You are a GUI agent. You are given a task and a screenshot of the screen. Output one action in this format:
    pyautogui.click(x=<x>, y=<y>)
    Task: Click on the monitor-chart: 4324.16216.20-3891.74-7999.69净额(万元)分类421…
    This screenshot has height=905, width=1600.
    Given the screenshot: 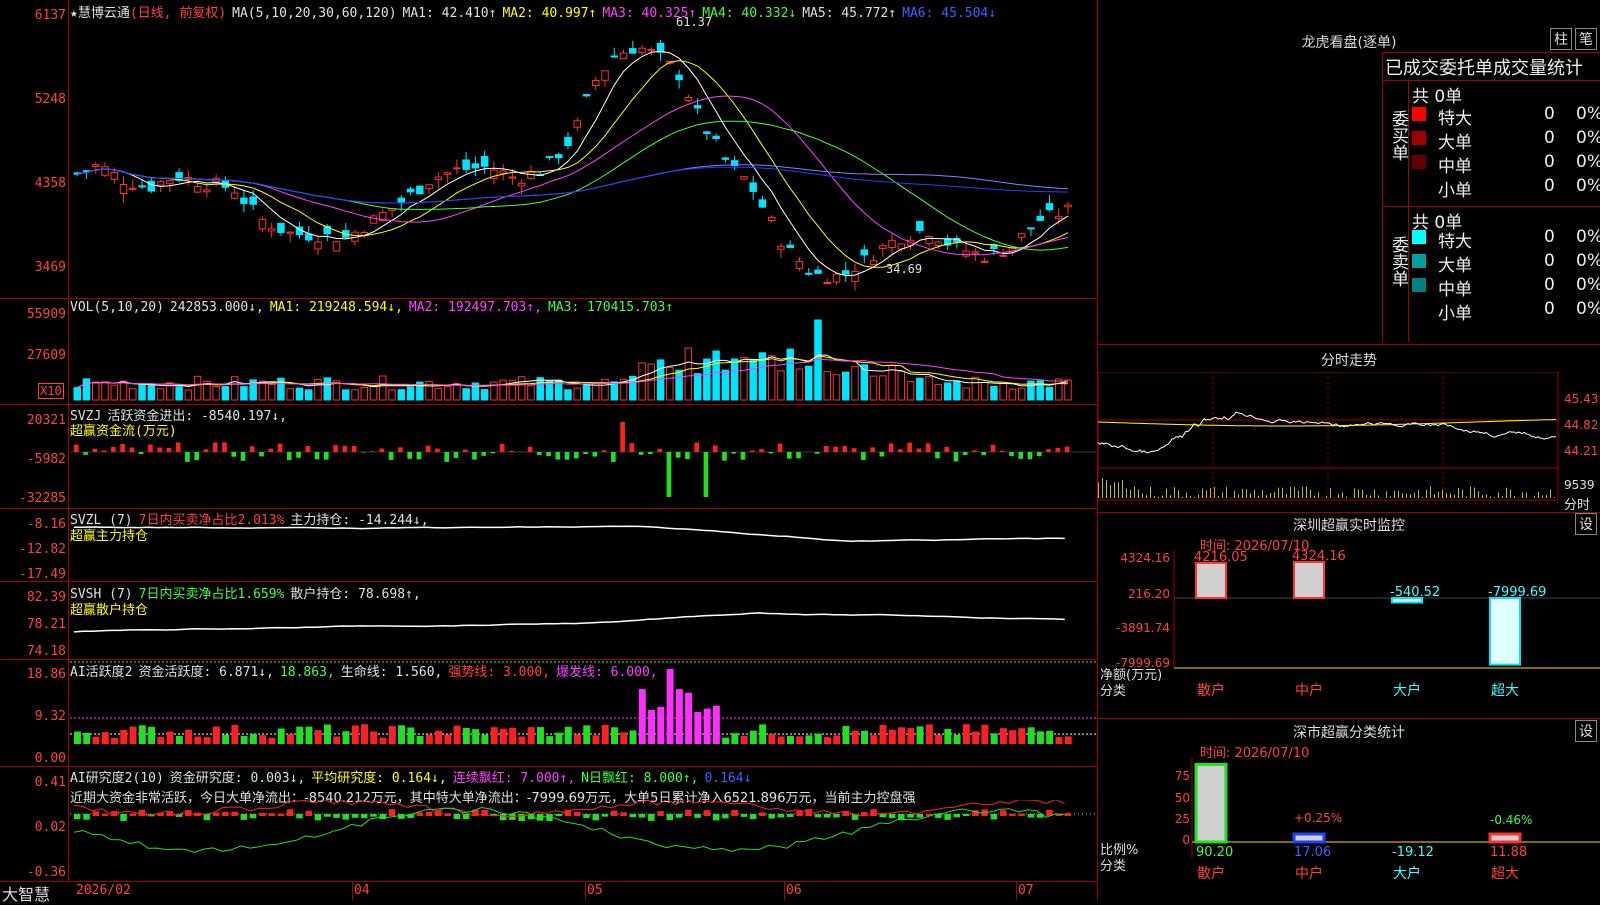 What is the action you would take?
    pyautogui.click(x=1349, y=634)
    